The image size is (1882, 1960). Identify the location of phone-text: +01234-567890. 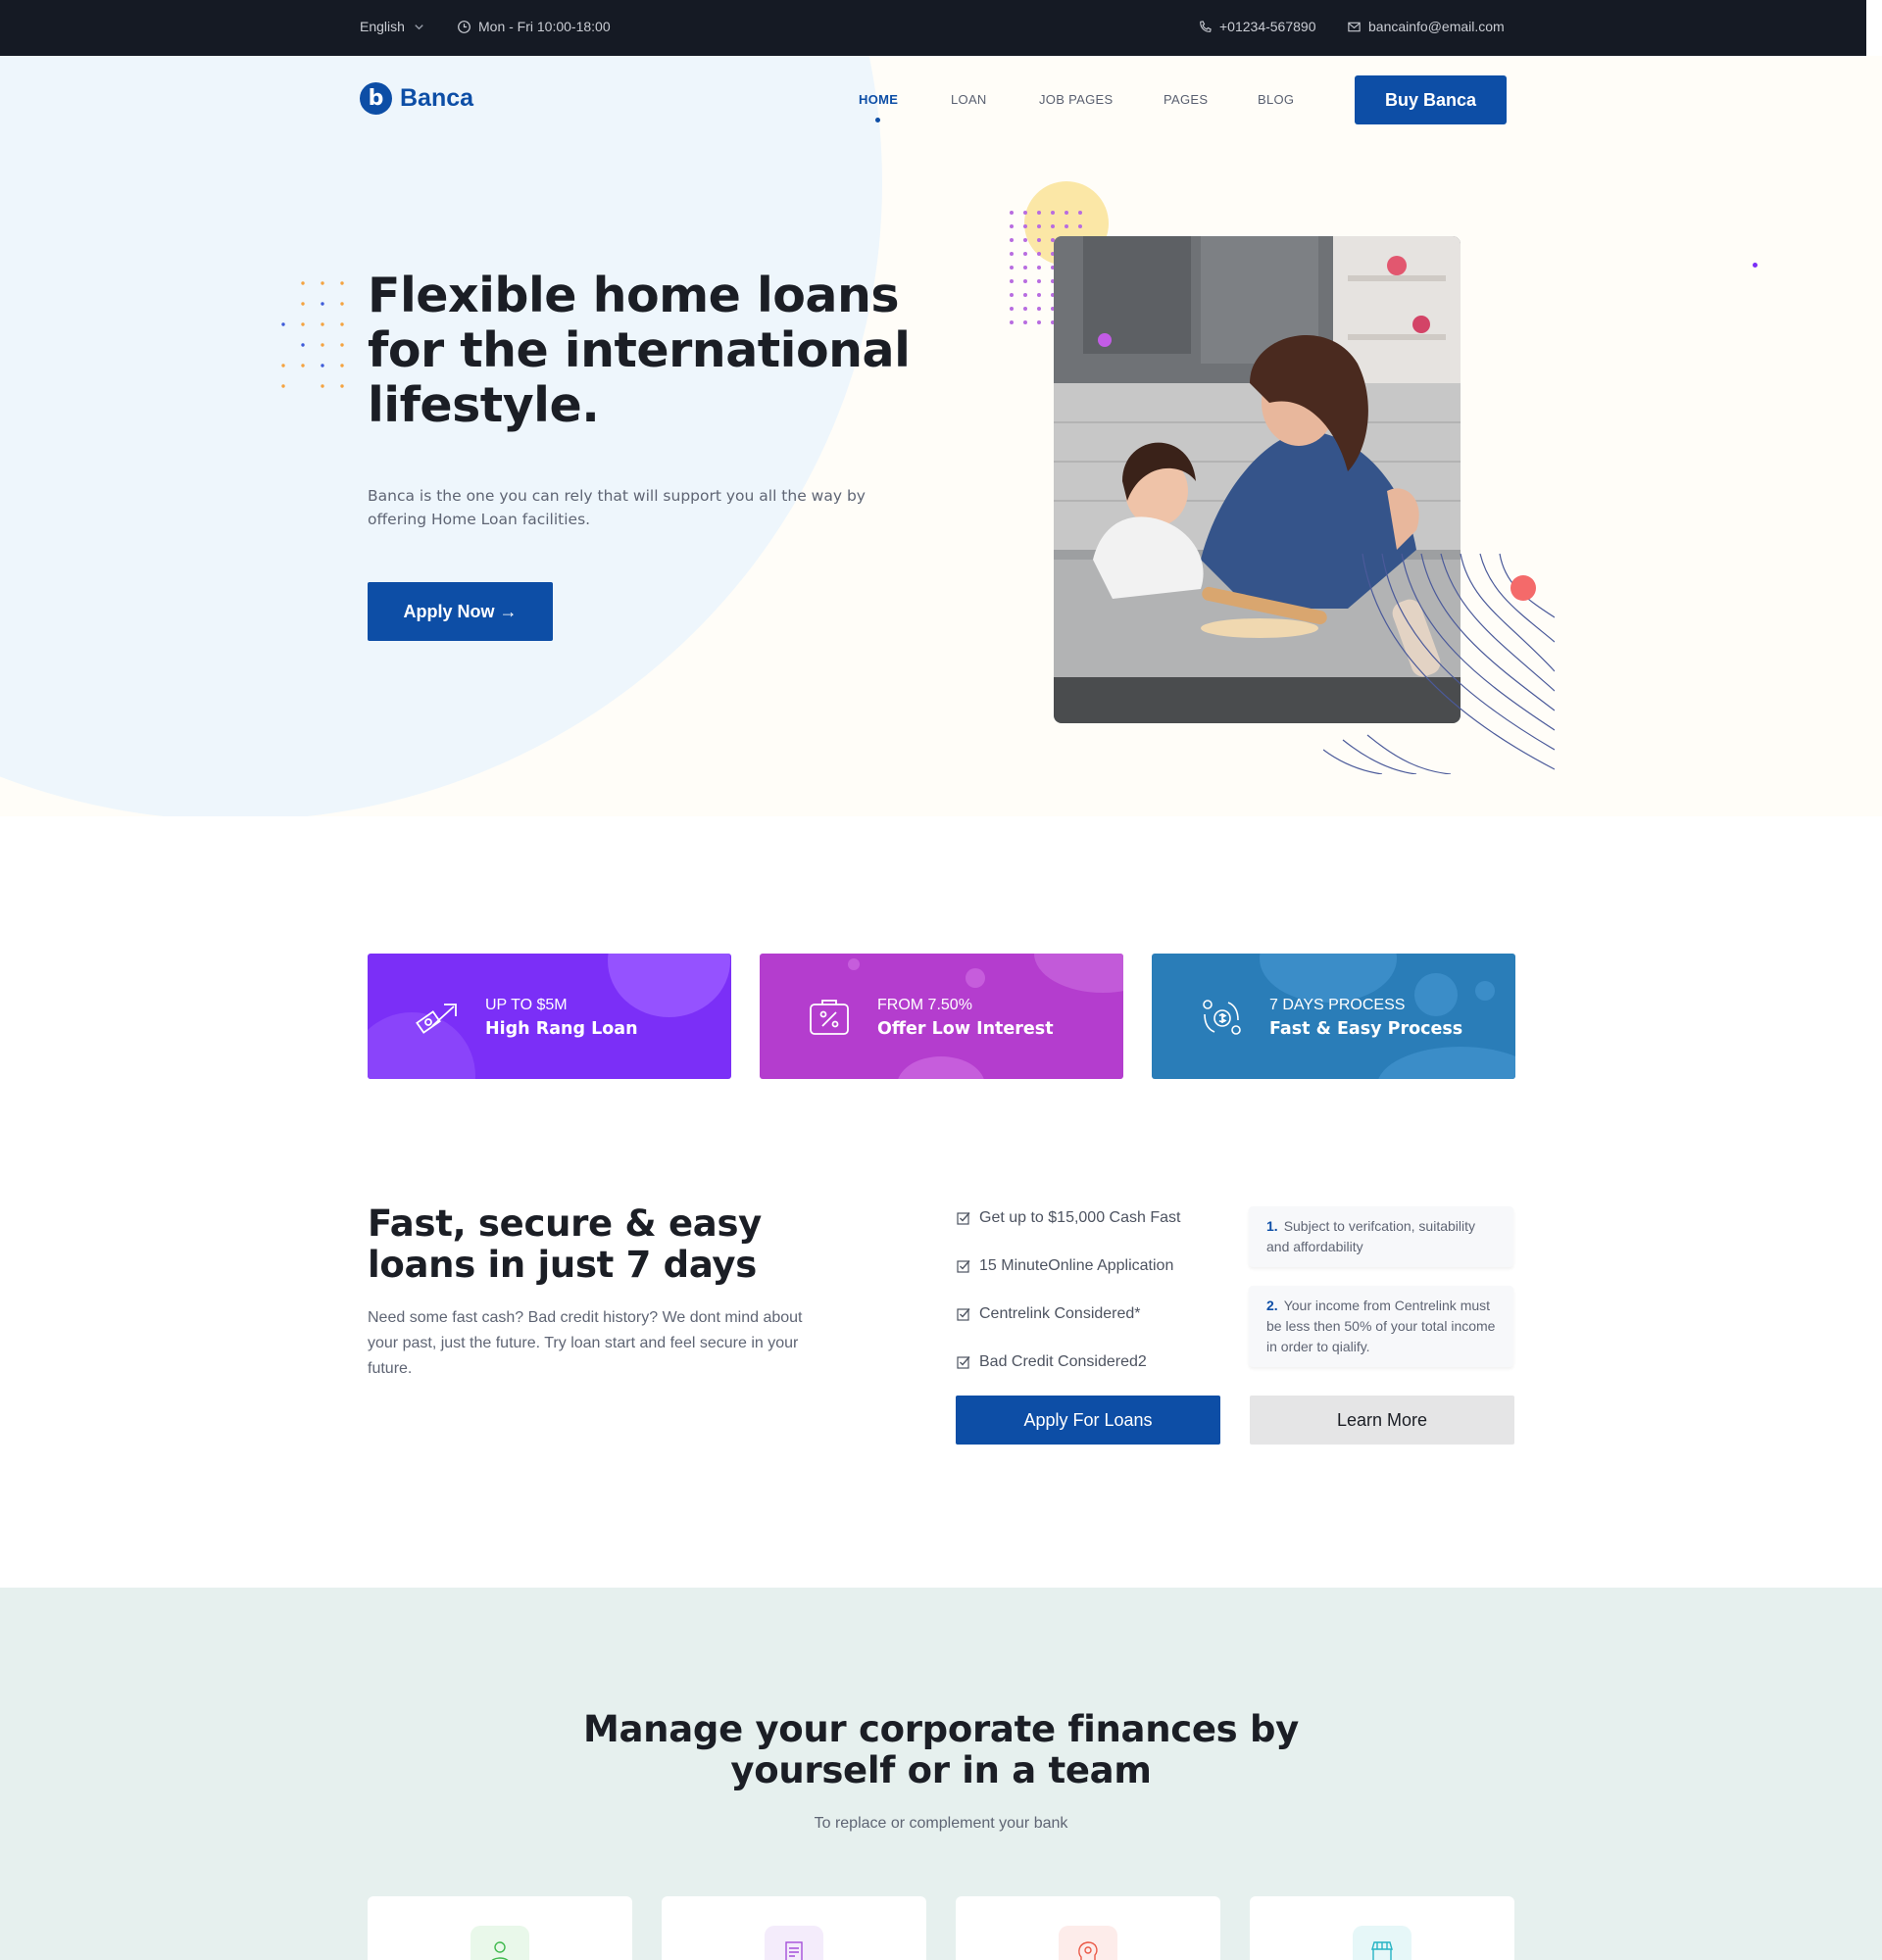
(1267, 26).